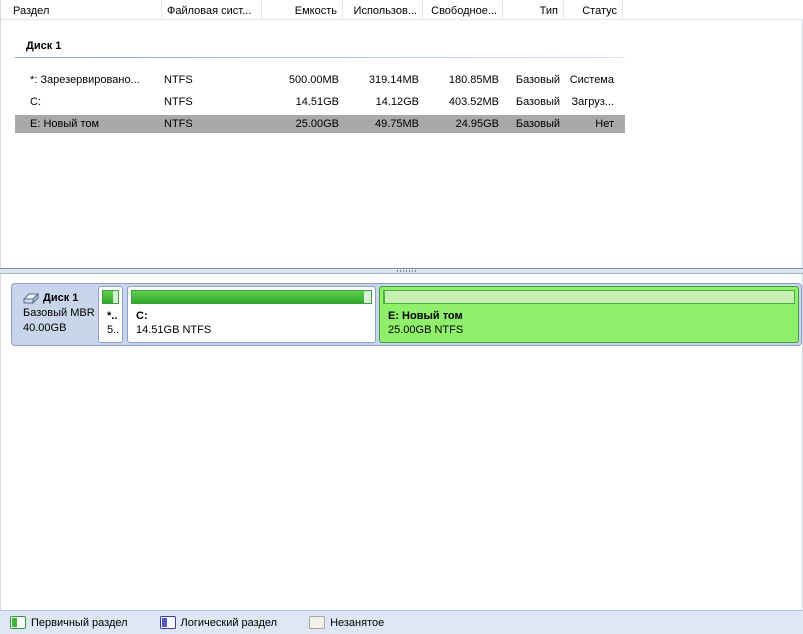 Image resolution: width=803 pixels, height=634 pixels. Describe the element at coordinates (113, 330) in the screenshot. I see `partition-info: 5..` at that location.